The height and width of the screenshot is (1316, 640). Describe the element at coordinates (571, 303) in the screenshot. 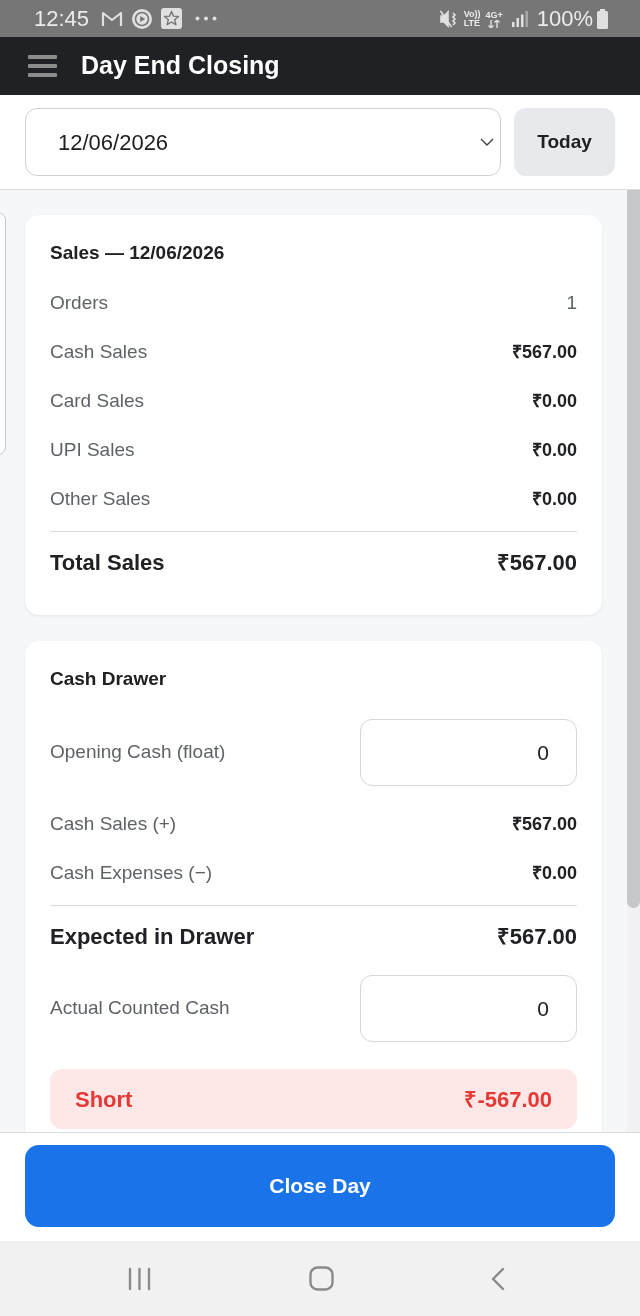

I see `row-value: 1` at that location.